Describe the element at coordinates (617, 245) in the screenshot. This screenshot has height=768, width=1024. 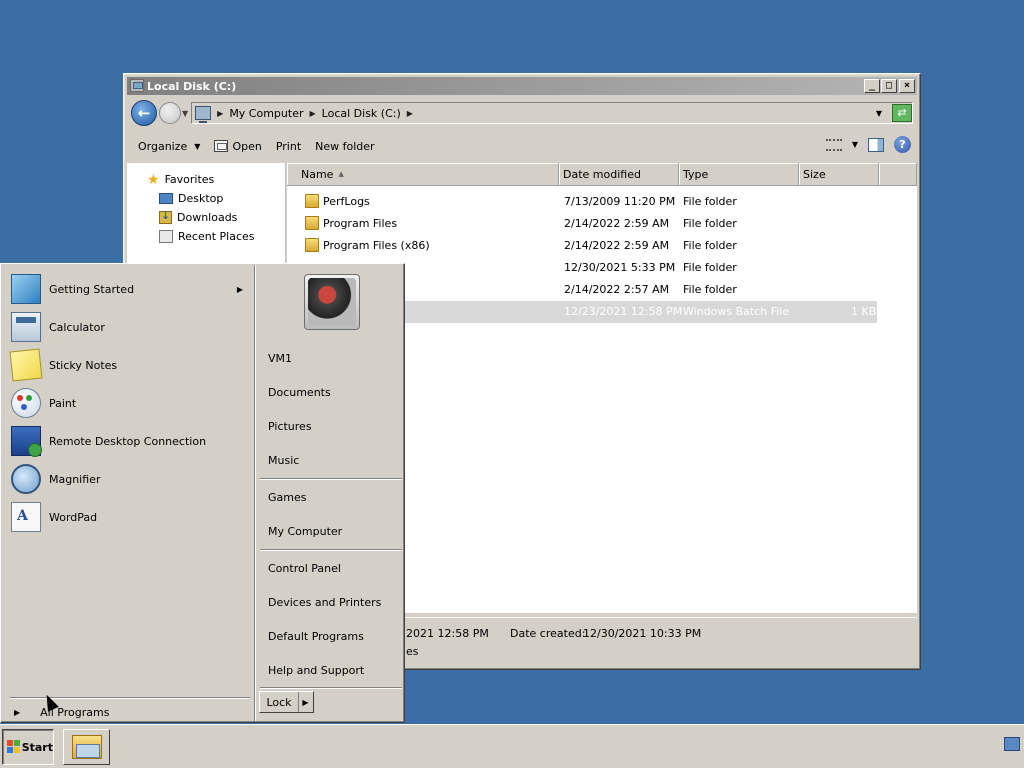
I see `row-date: 2/14/2022 2:59 AM` at that location.